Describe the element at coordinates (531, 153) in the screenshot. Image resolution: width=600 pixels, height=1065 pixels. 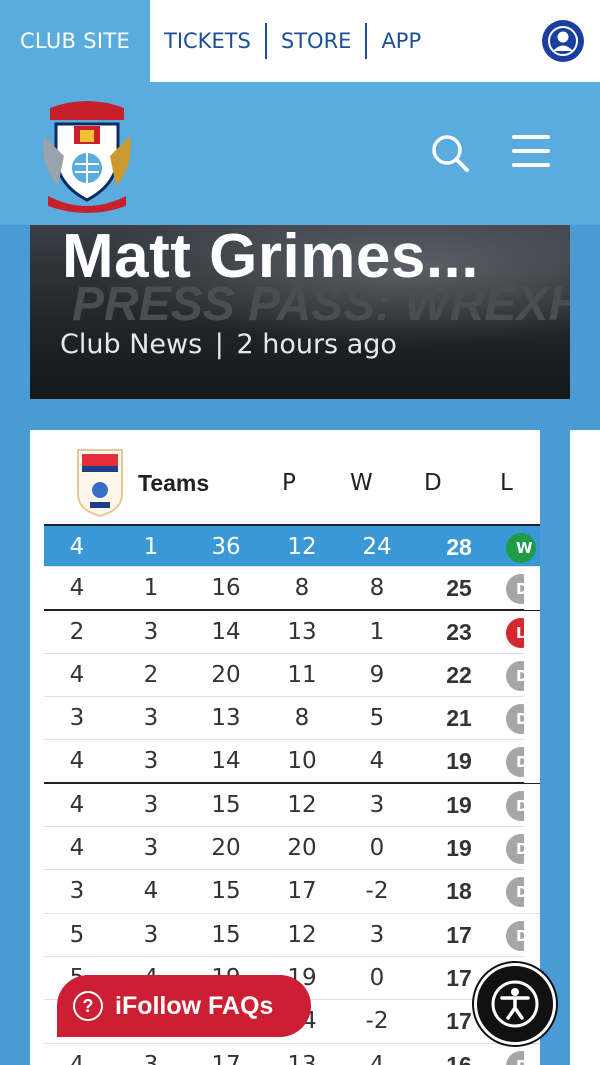
I see `hamburger-menu-icon` at that location.